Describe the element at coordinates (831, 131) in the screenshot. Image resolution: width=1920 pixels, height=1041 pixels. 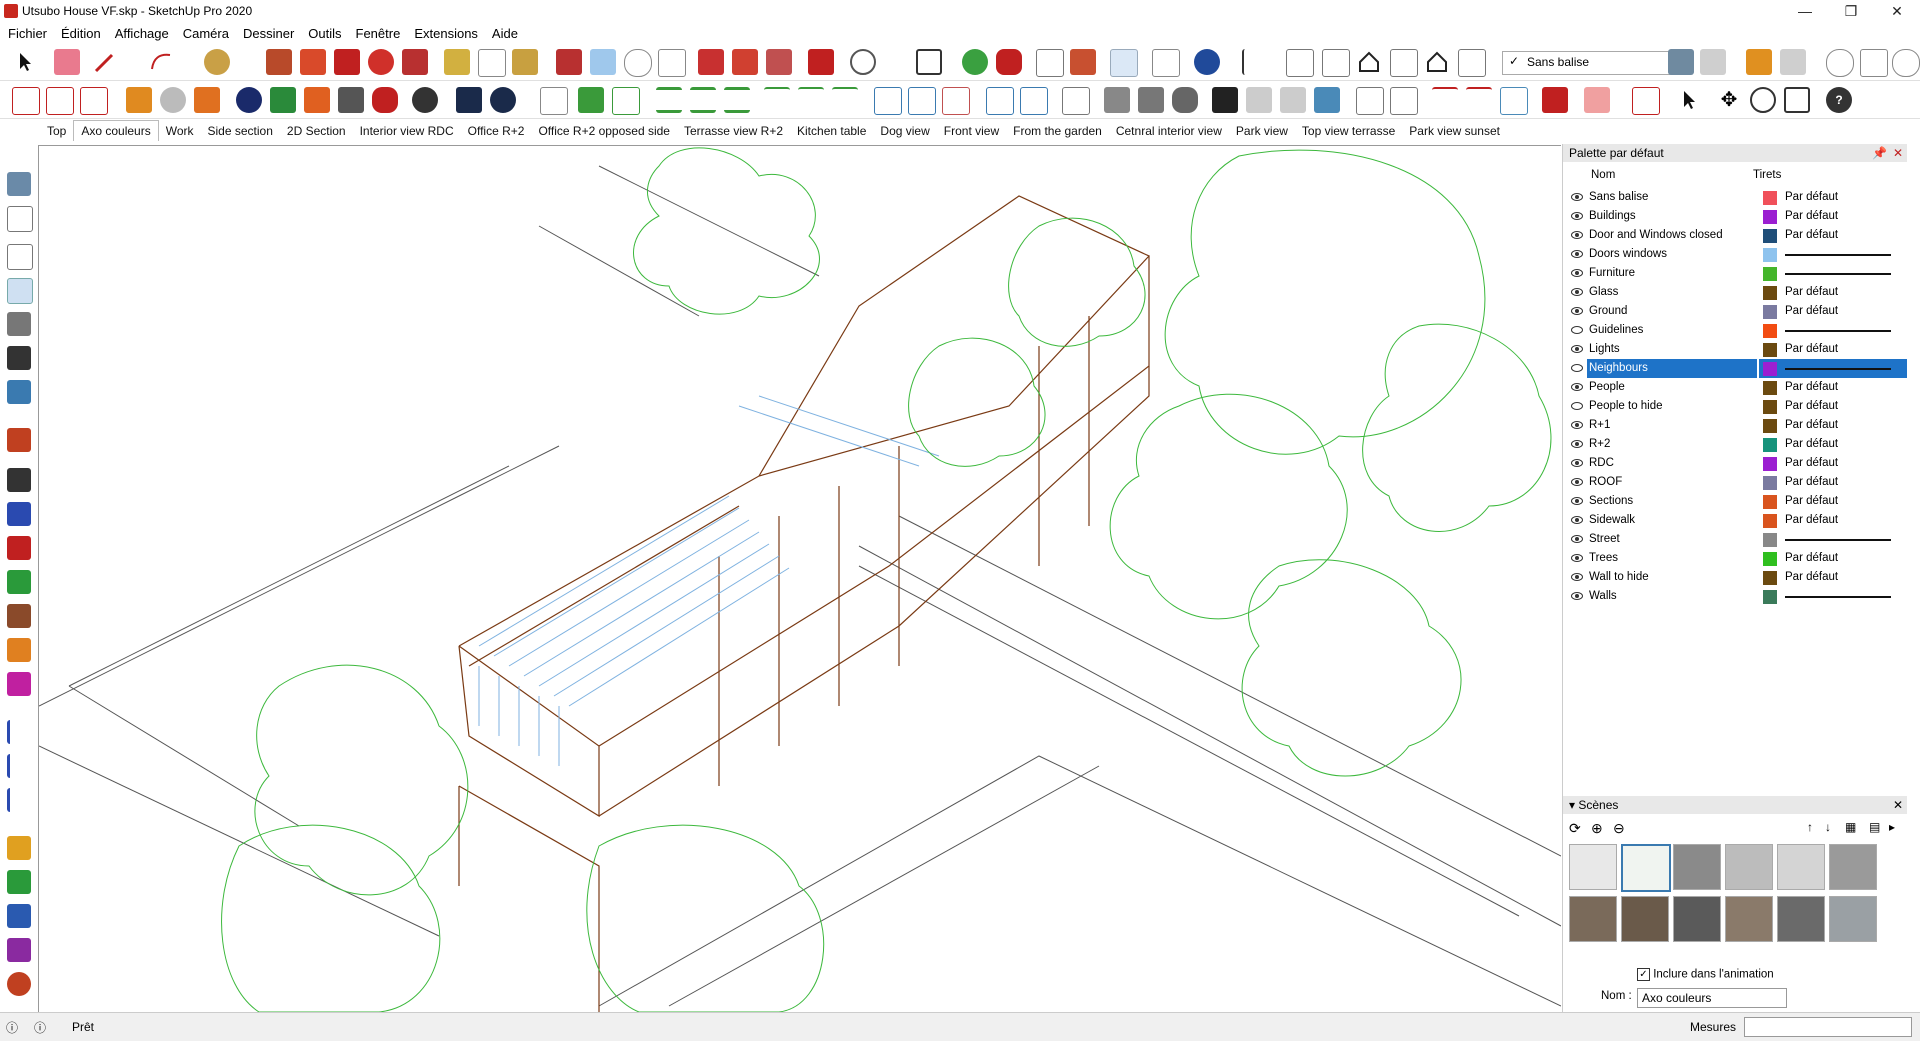
I see `scene-tab: Kitchen table` at that location.